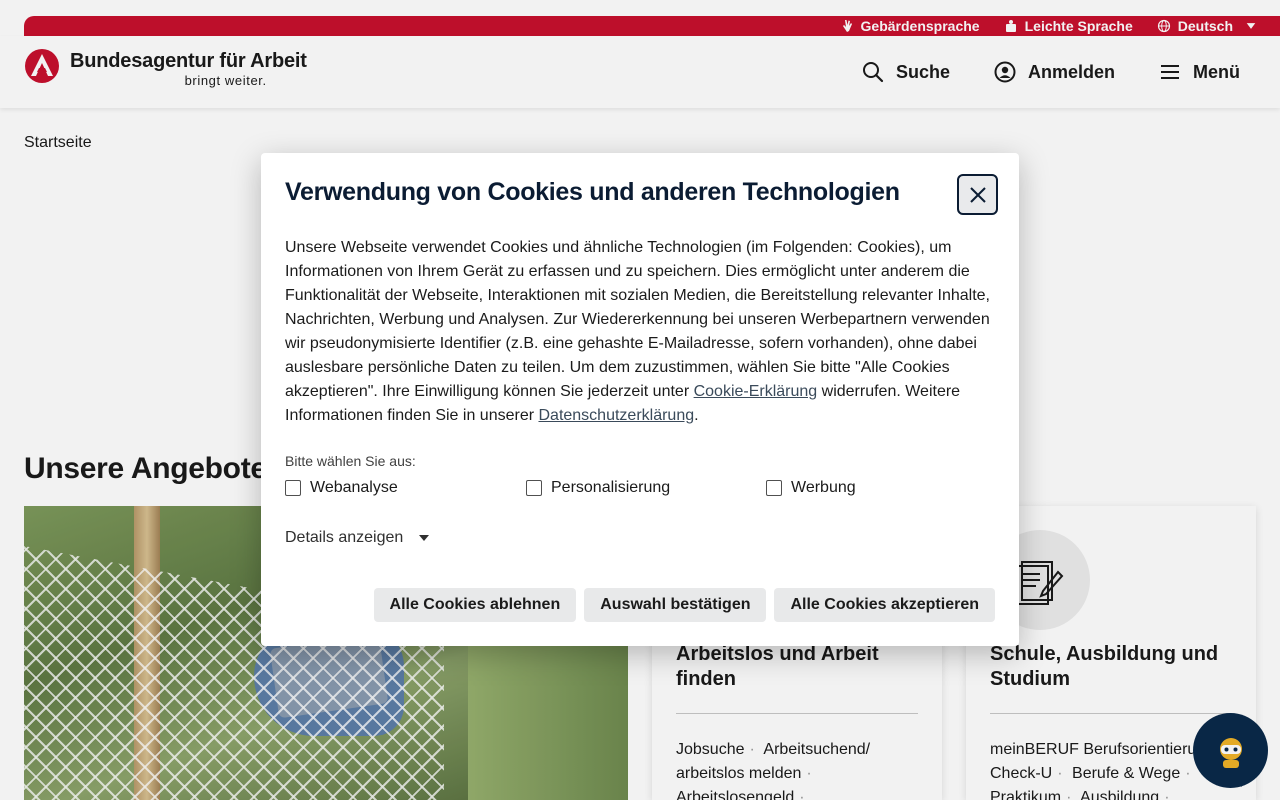 The image size is (1280, 800). What do you see at coordinates (756, 391) in the screenshot?
I see `cookie-policy-link: Cookie-Erklärung` at bounding box center [756, 391].